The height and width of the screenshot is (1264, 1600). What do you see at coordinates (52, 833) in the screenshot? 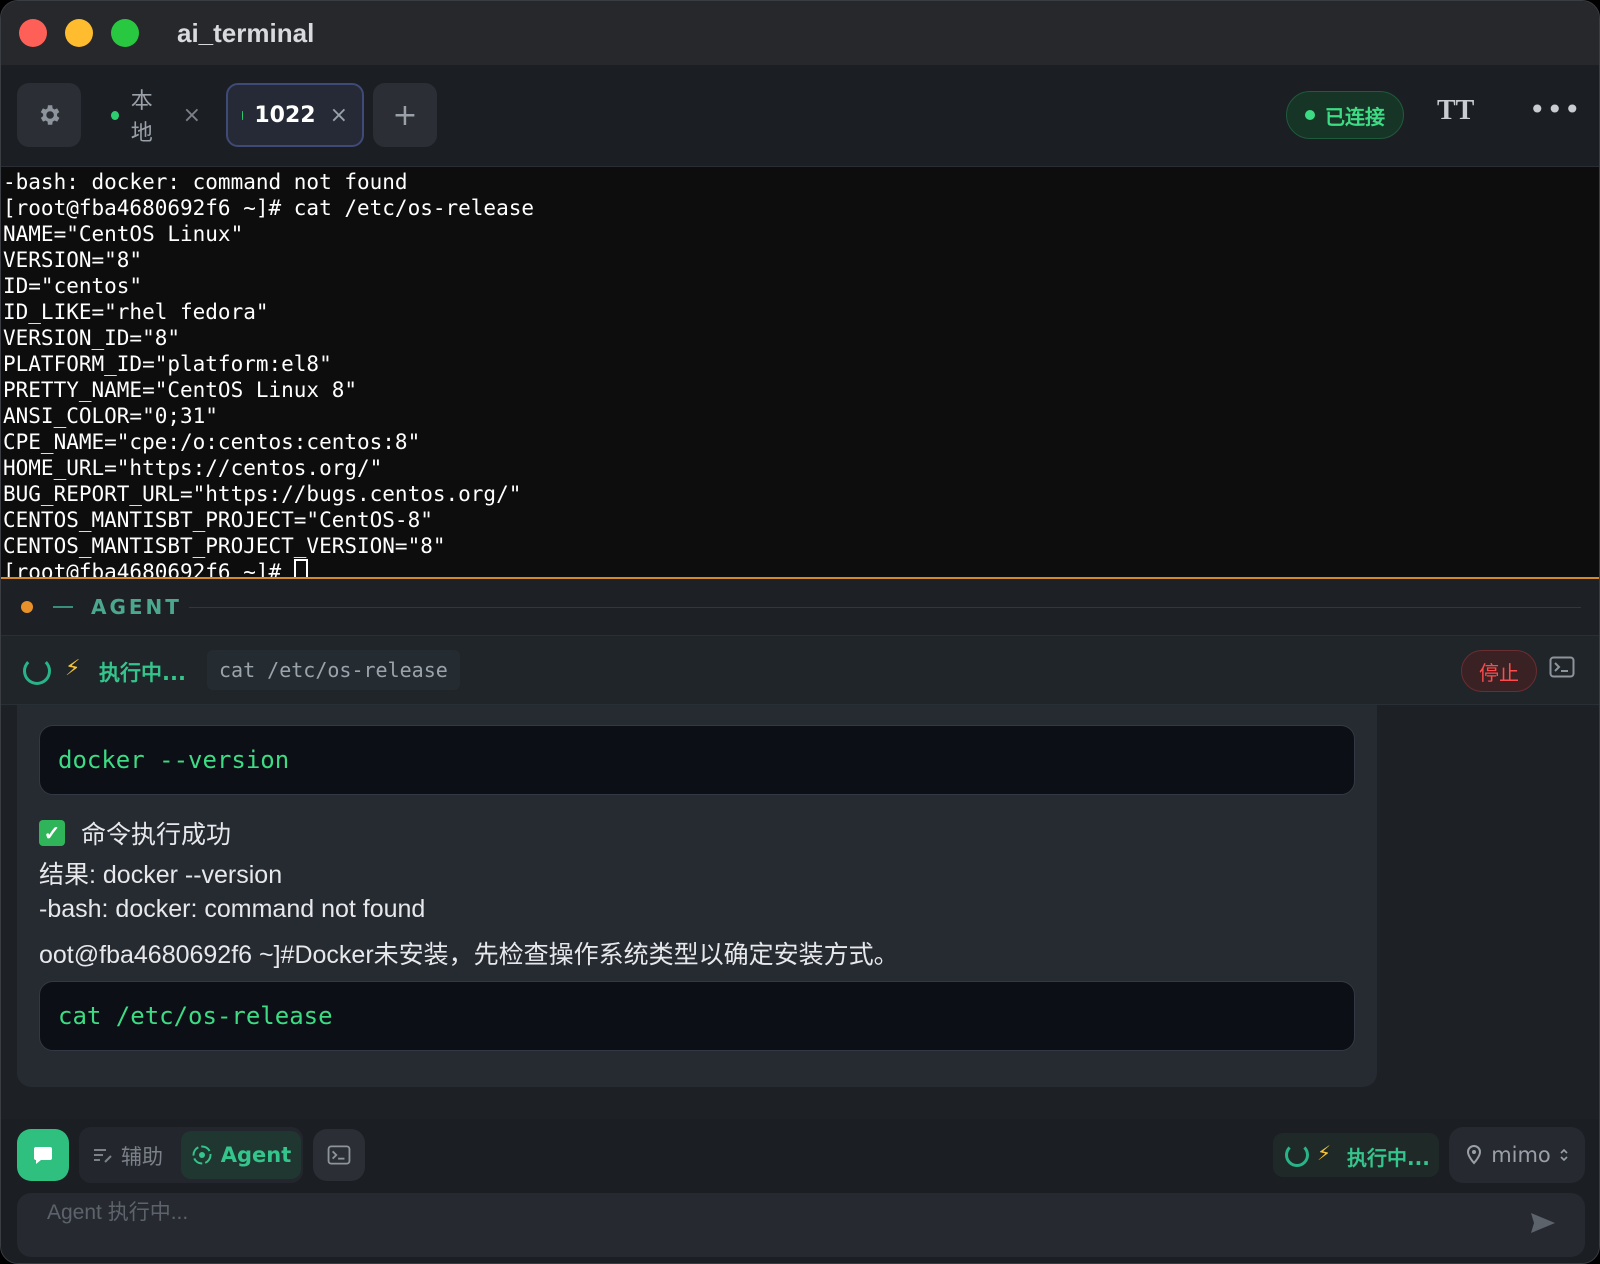
I see `check-icon: ✓` at bounding box center [52, 833].